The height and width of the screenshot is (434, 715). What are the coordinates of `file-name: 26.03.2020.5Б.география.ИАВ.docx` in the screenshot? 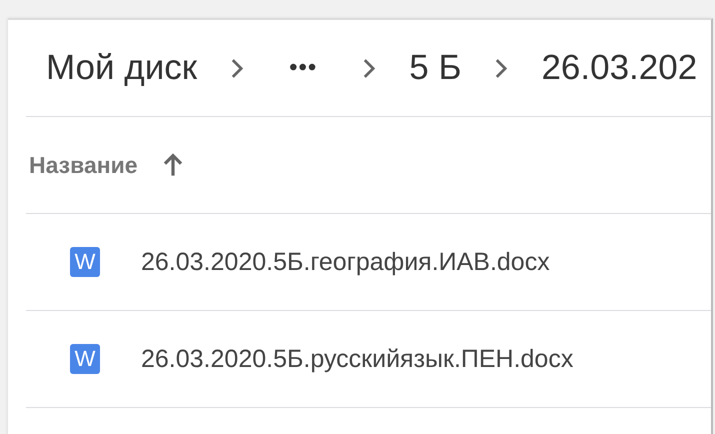 It's located at (345, 262).